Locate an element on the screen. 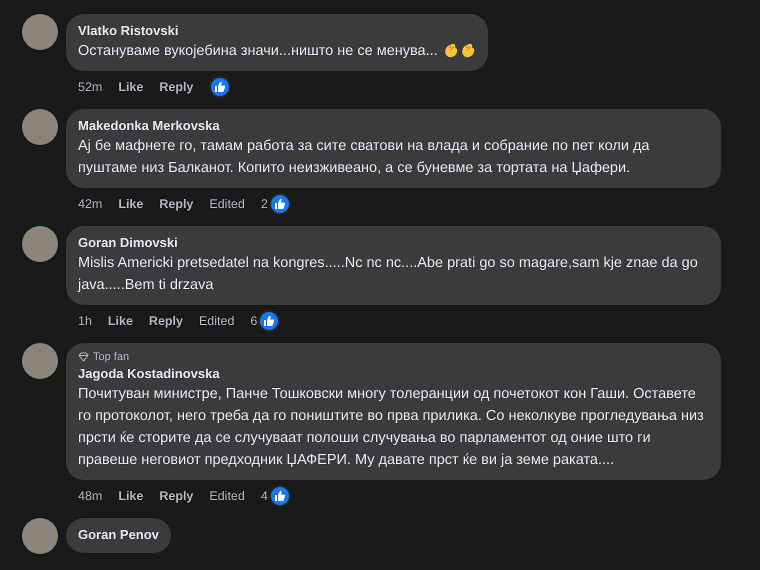 Image resolution: width=760 pixels, height=570 pixels. comment-text: Mislis Americki pretsedatel na kongres.....Nc nc nc....Abe prati go so magare,sam kje znae da go java.....Bem ti drzava is located at coordinates (388, 274).